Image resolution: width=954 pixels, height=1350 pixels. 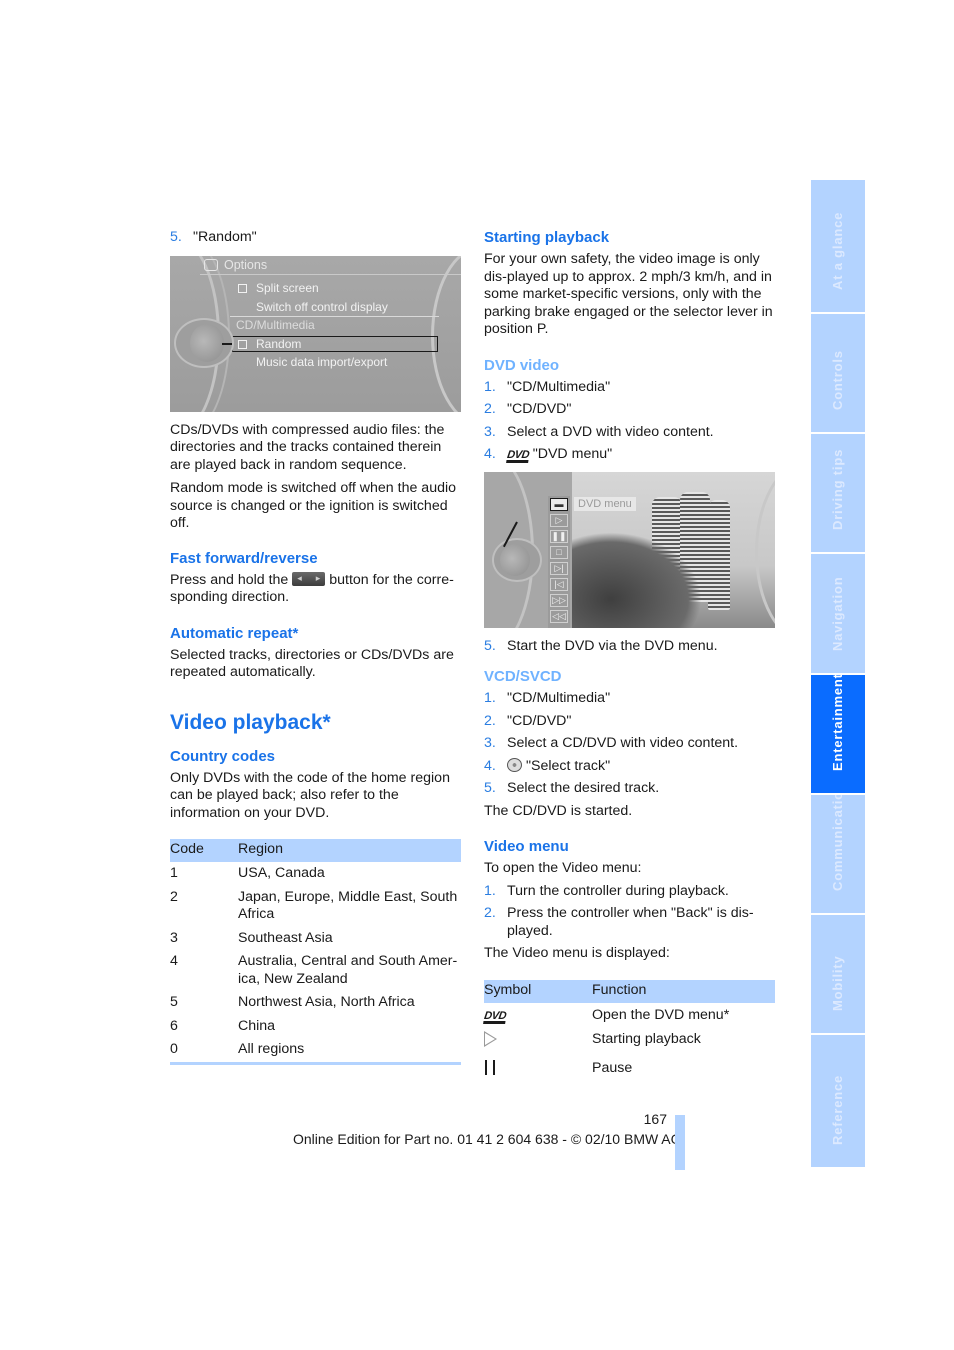 What do you see at coordinates (837, 489) in the screenshot?
I see `chapter-tab-label: Driving tips` at bounding box center [837, 489].